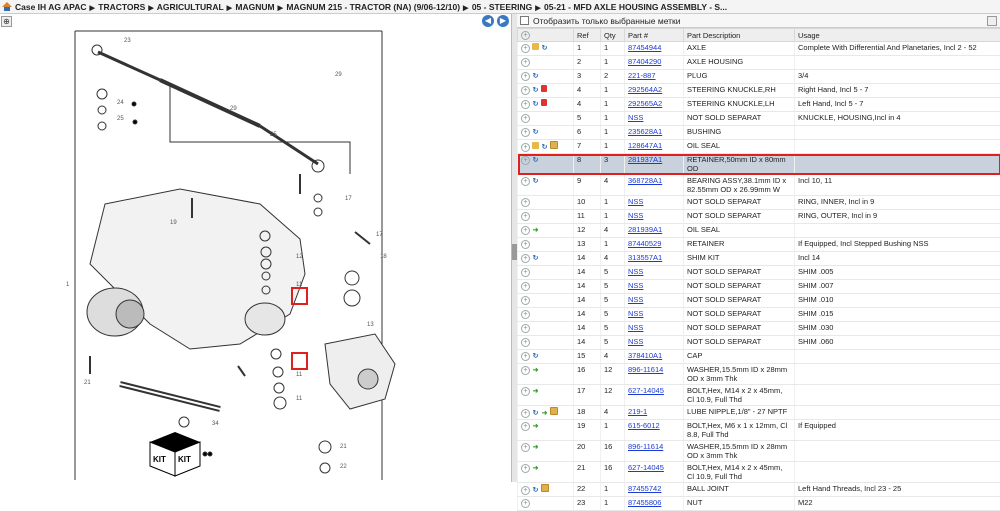 This screenshot has height=511, width=1000. Describe the element at coordinates (759, 343) in the screenshot. I see `table-row: +145NSSNOT SOLD SEPARATSHIM .060` at that location.